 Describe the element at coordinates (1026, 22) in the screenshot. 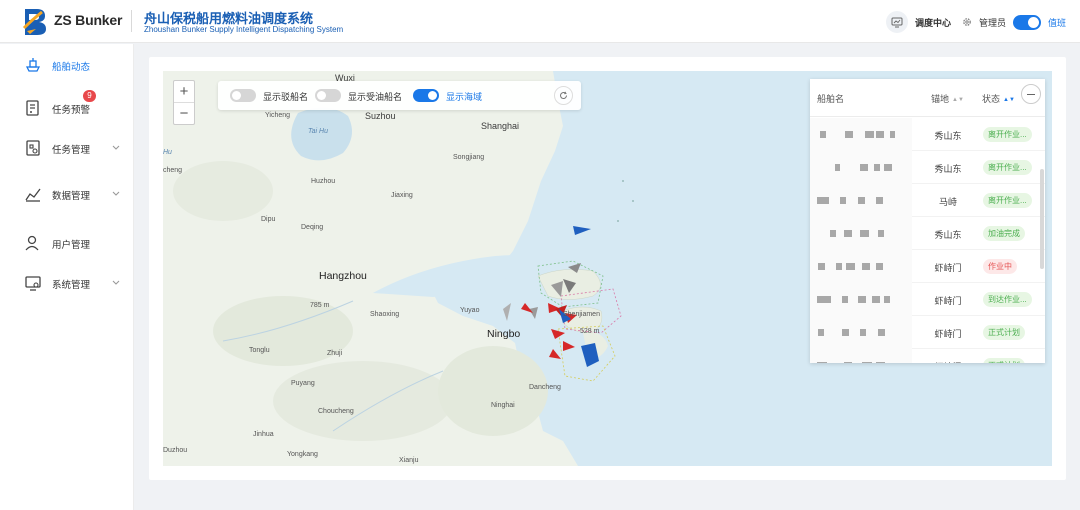

I see `duty-toggle` at that location.